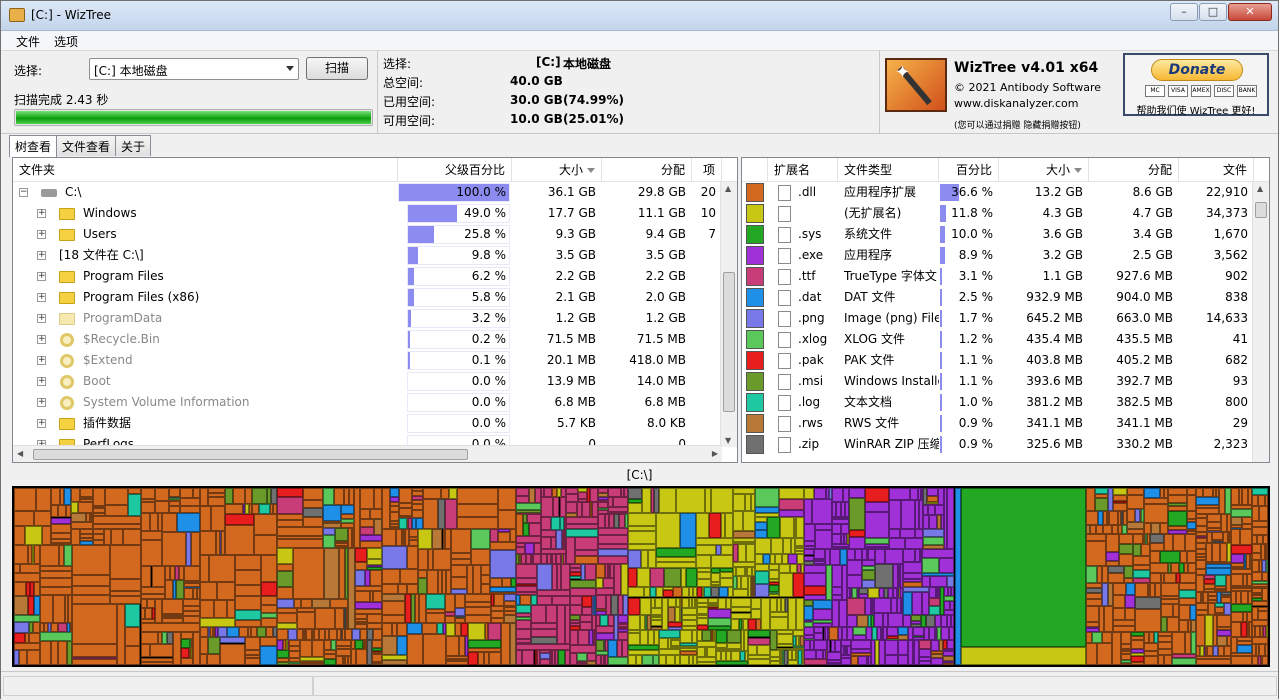 The image size is (1279, 700). I want to click on expand-icon: +, so click(41, 234).